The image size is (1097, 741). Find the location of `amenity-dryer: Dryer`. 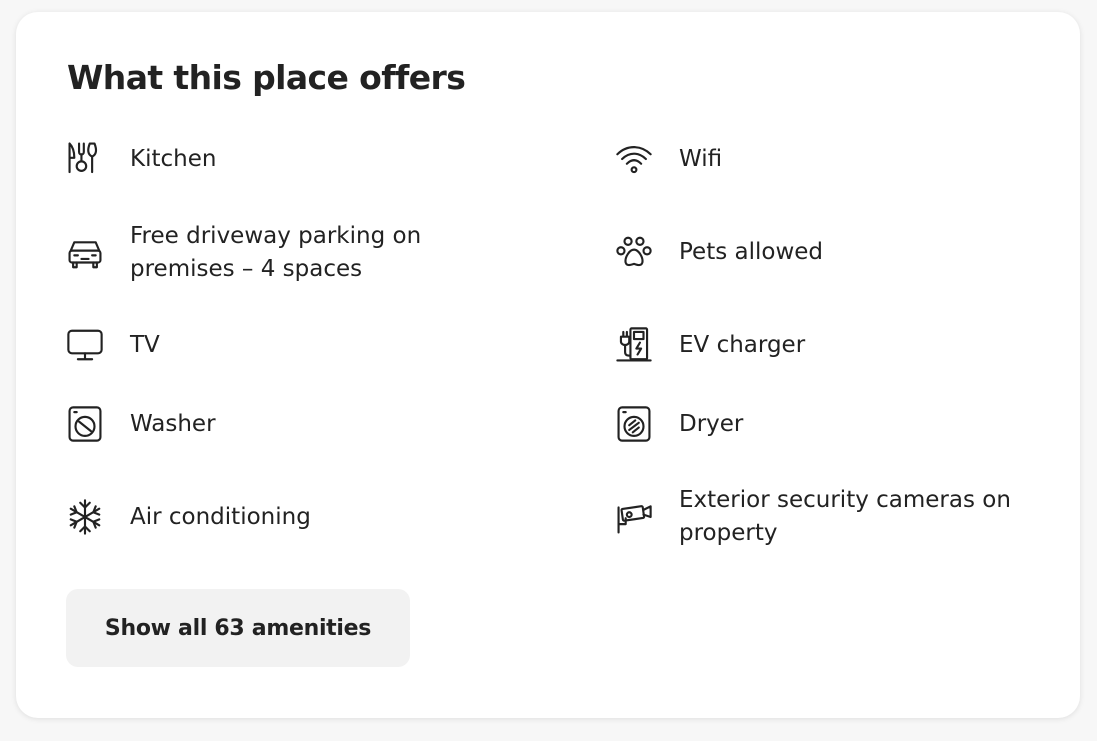

amenity-dryer: Dryer is located at coordinates (836, 424).